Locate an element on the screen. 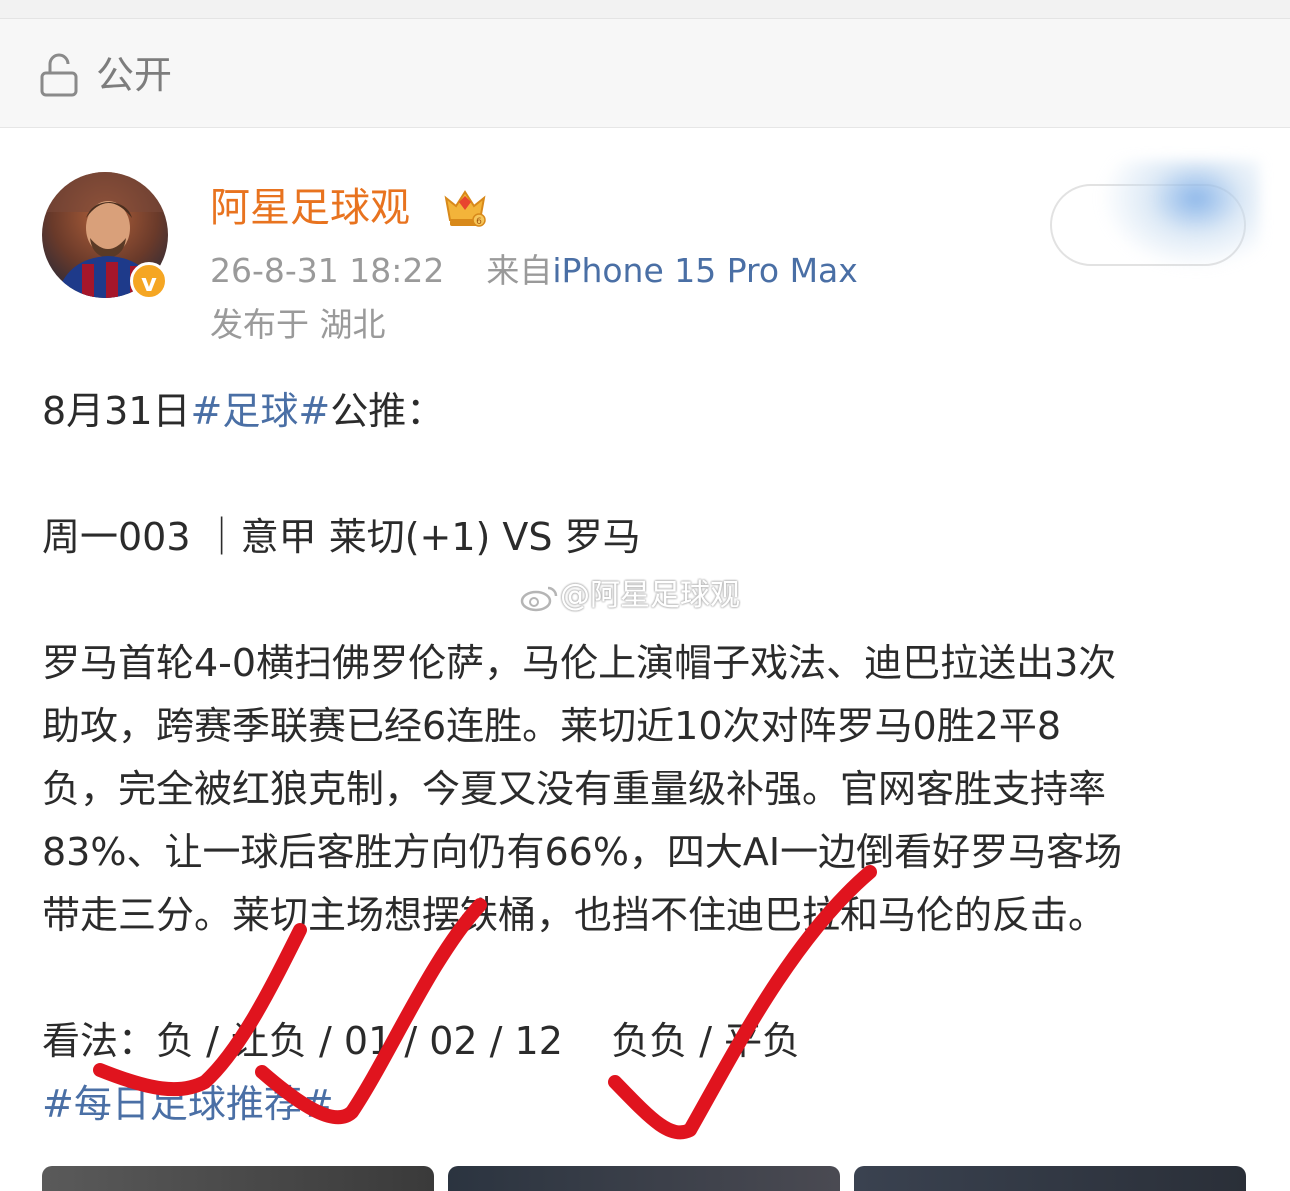  top-strip is located at coordinates (645, 9).